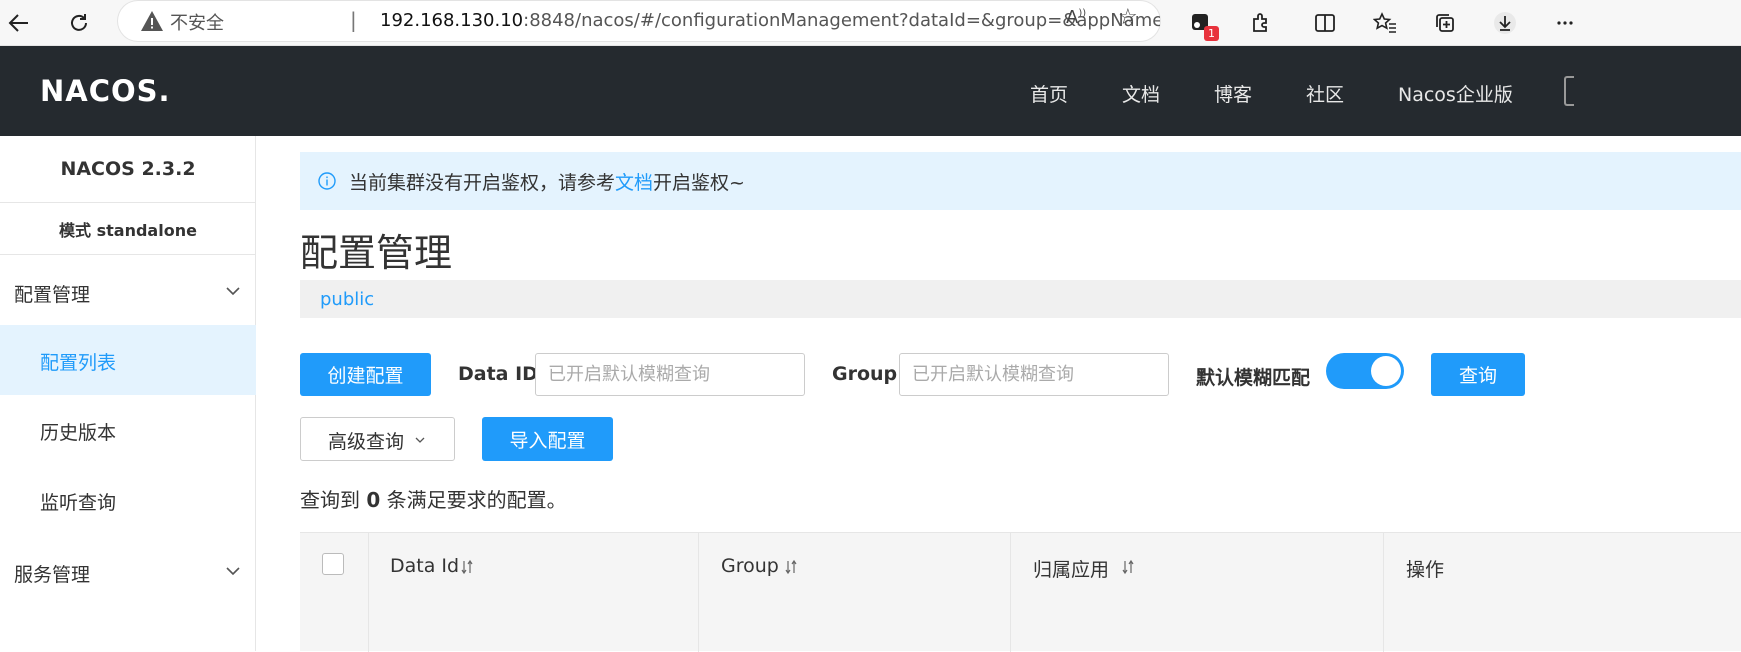 The image size is (1741, 652). I want to click on result-count: 0, so click(373, 500).